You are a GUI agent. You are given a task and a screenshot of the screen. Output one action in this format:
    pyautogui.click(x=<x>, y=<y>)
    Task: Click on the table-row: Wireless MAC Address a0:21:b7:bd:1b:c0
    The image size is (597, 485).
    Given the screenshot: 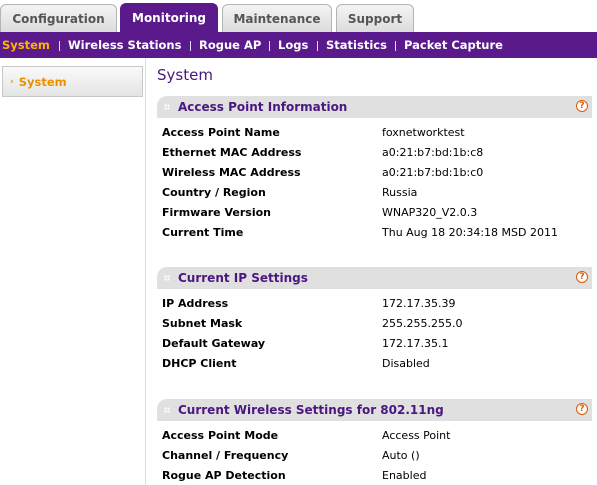 What is the action you would take?
    pyautogui.click(x=377, y=172)
    